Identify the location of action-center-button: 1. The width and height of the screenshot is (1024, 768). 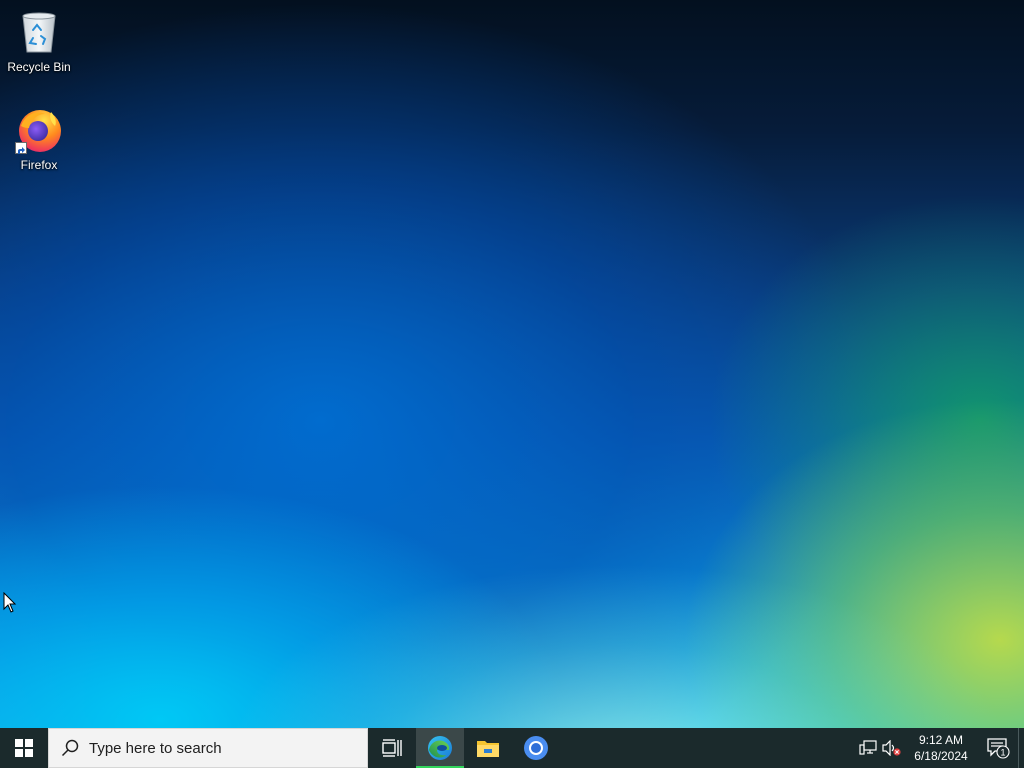
(998, 748).